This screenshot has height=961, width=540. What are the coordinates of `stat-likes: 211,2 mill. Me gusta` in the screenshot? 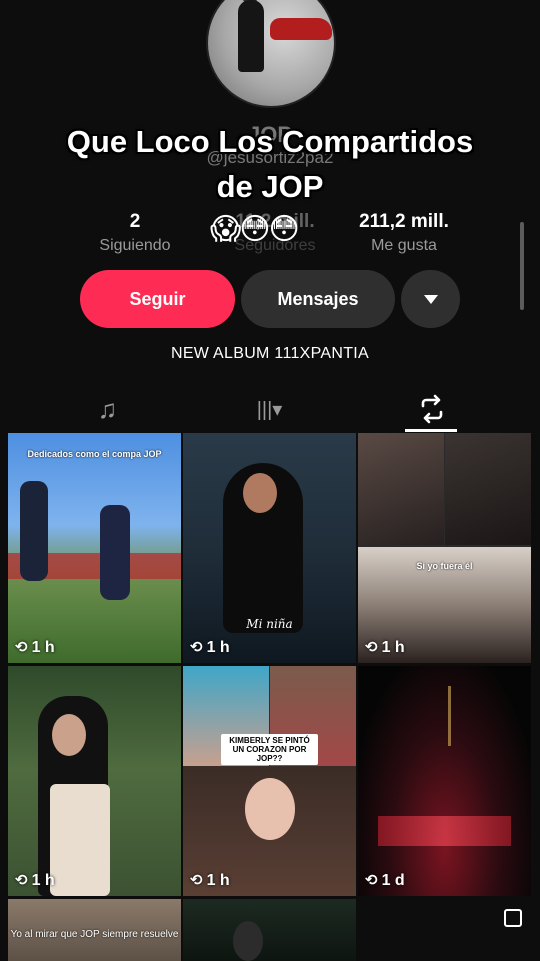 It's located at (404, 233).